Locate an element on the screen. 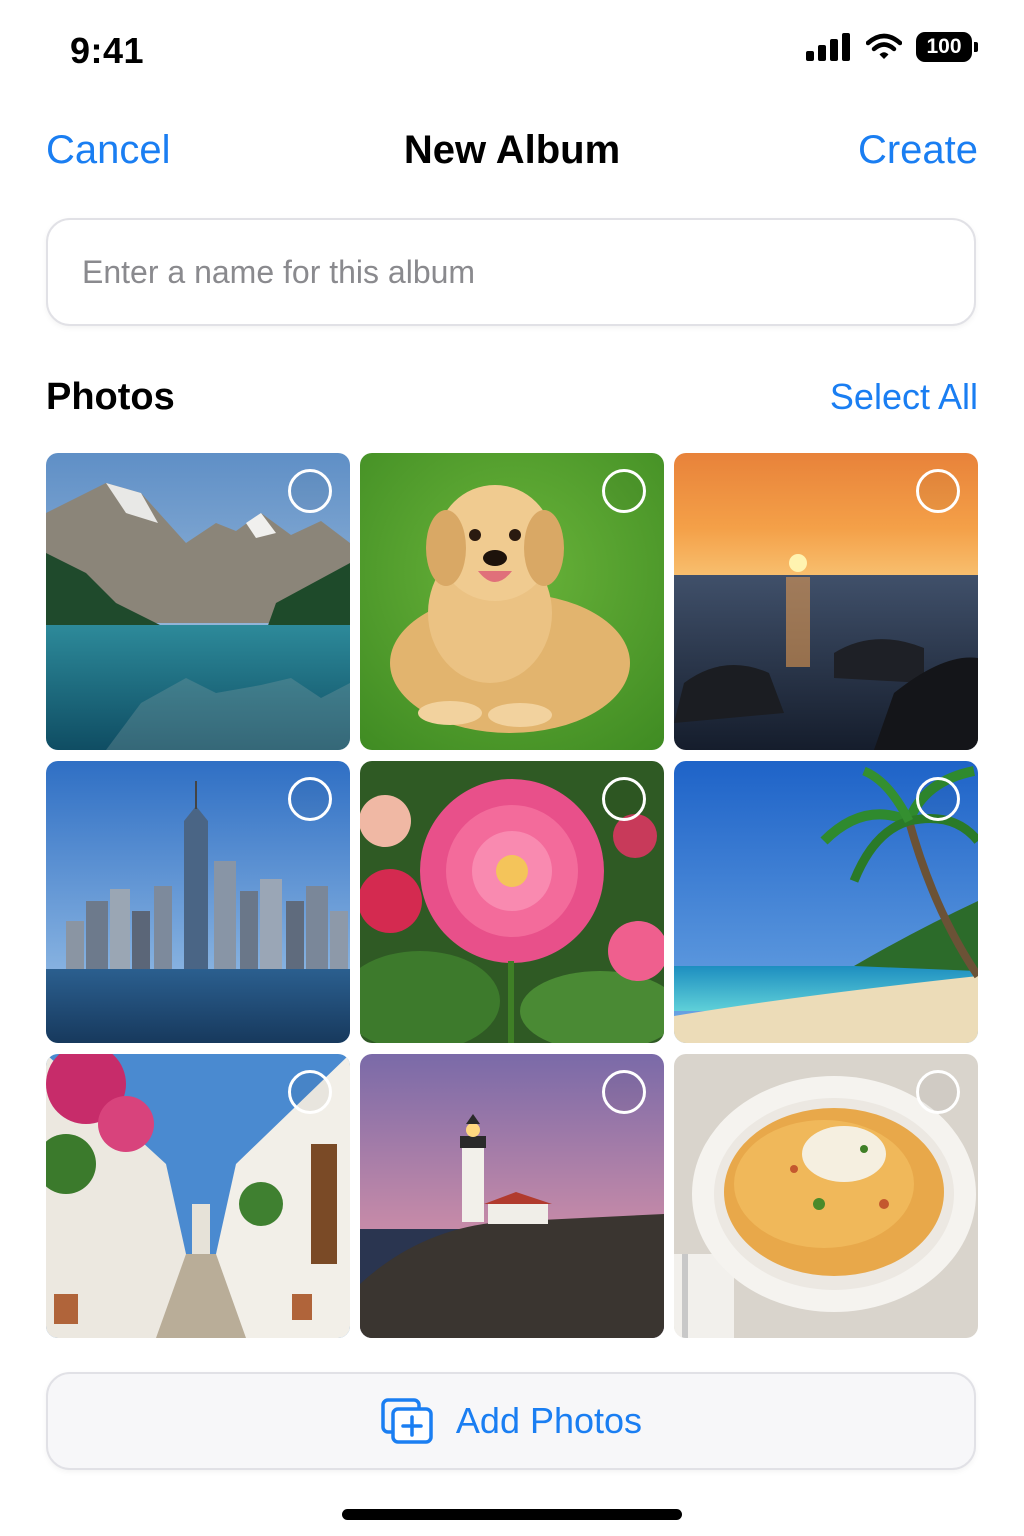 The image size is (1024, 1536). photo-thumbnail-flower-alley is located at coordinates (198, 1196).